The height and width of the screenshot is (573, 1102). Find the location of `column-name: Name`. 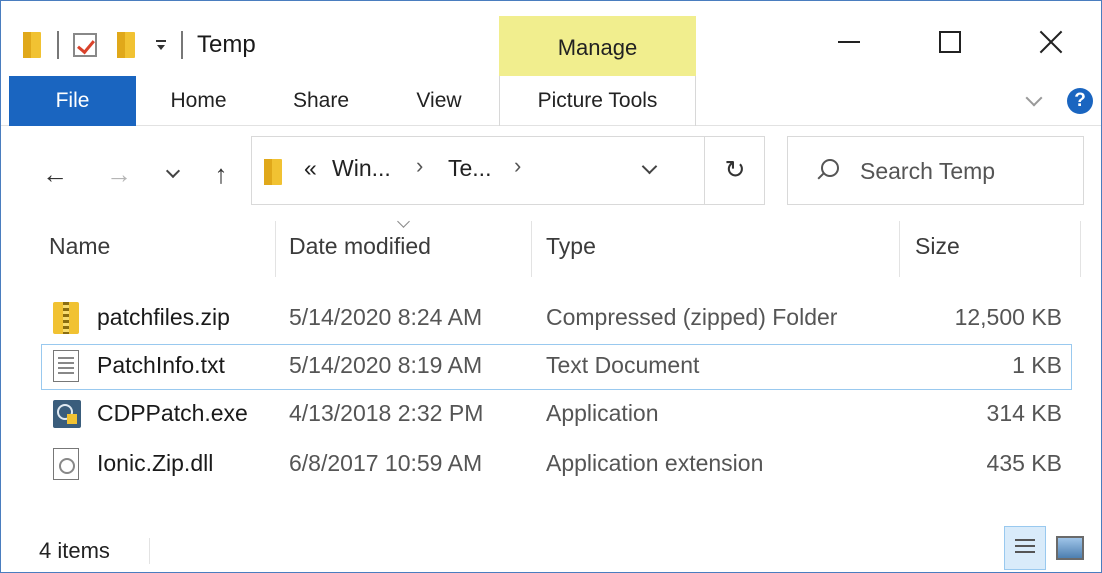

column-name: Name is located at coordinates (79, 246).